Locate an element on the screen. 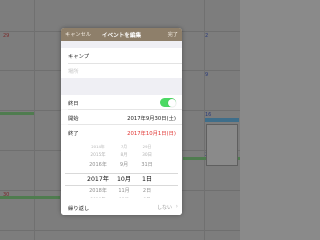 The width and height of the screenshot is (320, 240). start-label: 開始 is located at coordinates (73, 119).